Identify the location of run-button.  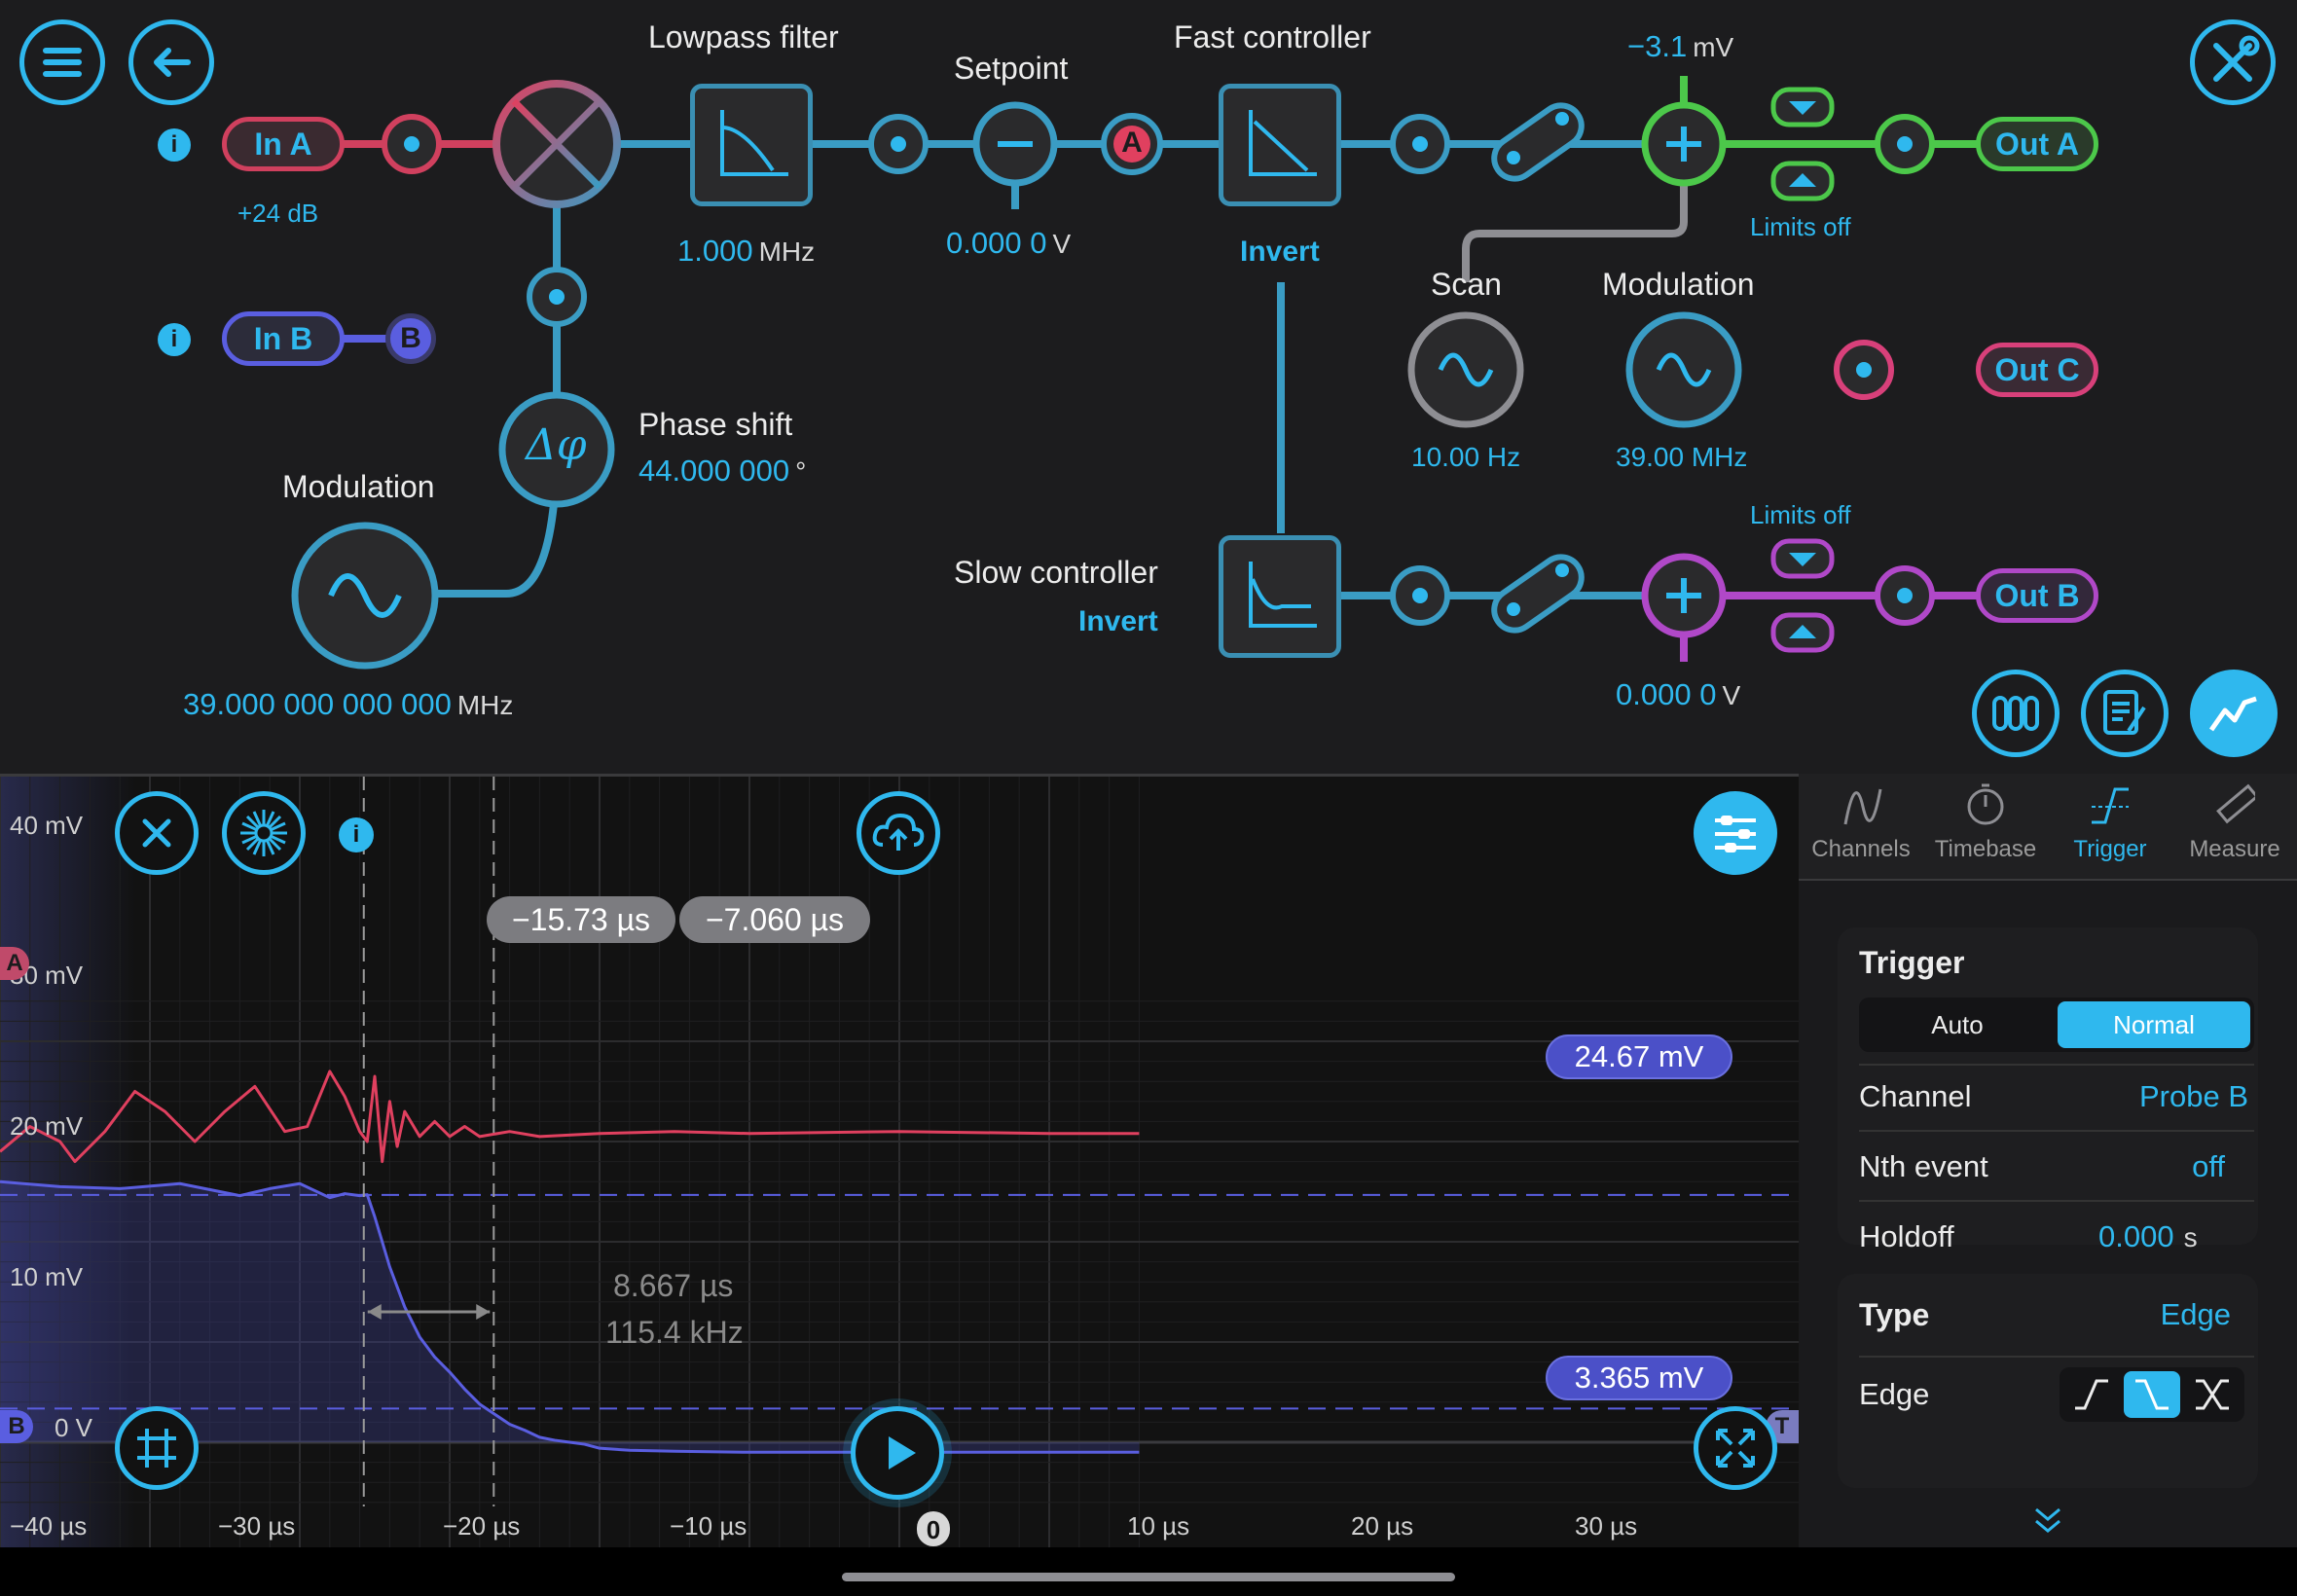
(897, 1453).